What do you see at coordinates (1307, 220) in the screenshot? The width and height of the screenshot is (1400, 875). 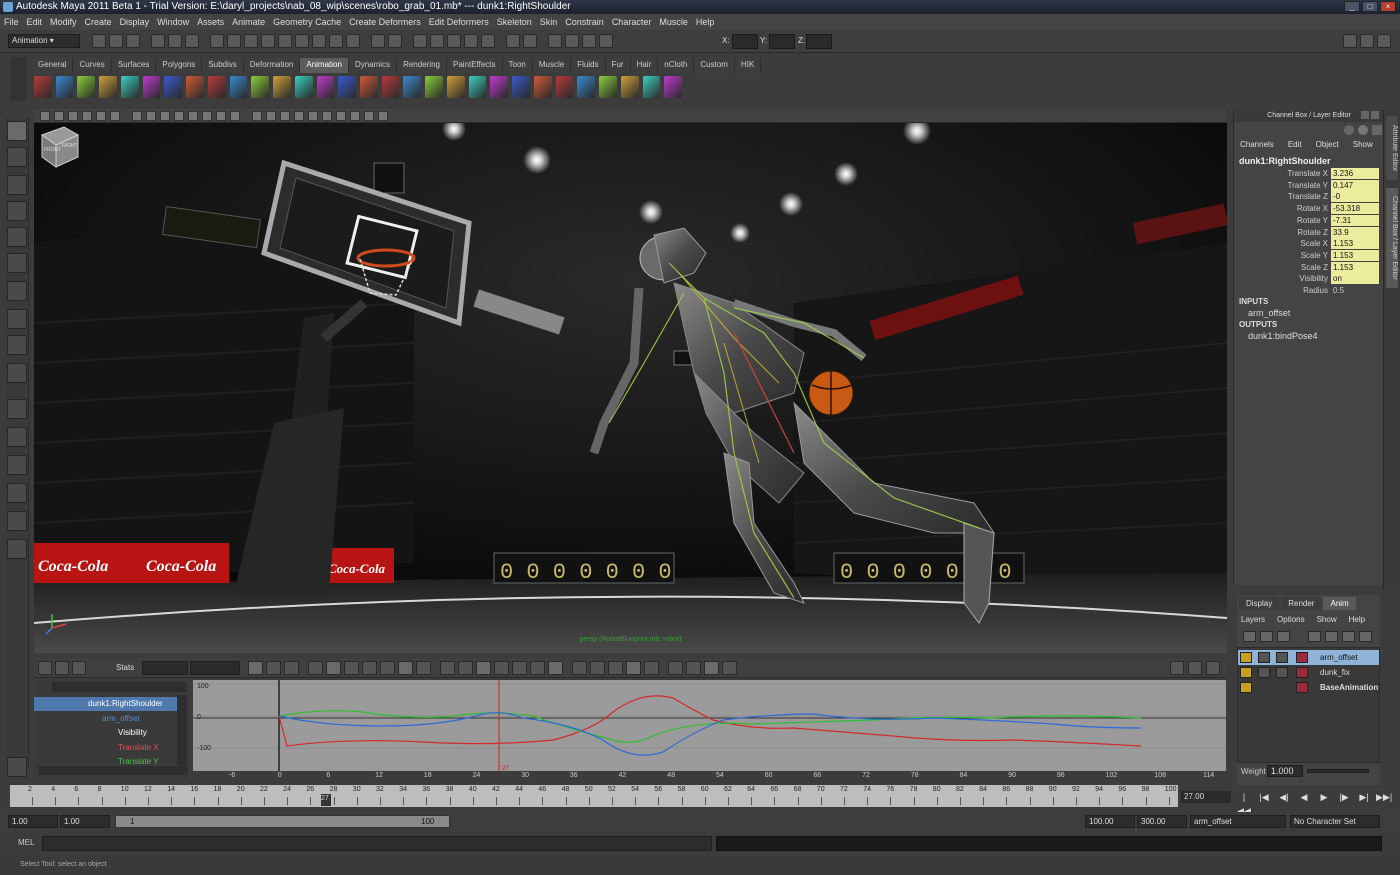 I see `channel-row-rotate-y: Rotate Y -7.31` at bounding box center [1307, 220].